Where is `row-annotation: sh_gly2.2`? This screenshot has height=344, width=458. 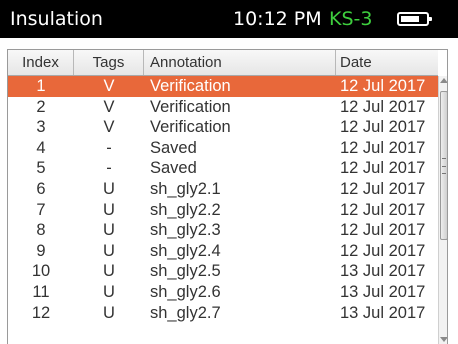 row-annotation: sh_gly2.2 is located at coordinates (185, 209).